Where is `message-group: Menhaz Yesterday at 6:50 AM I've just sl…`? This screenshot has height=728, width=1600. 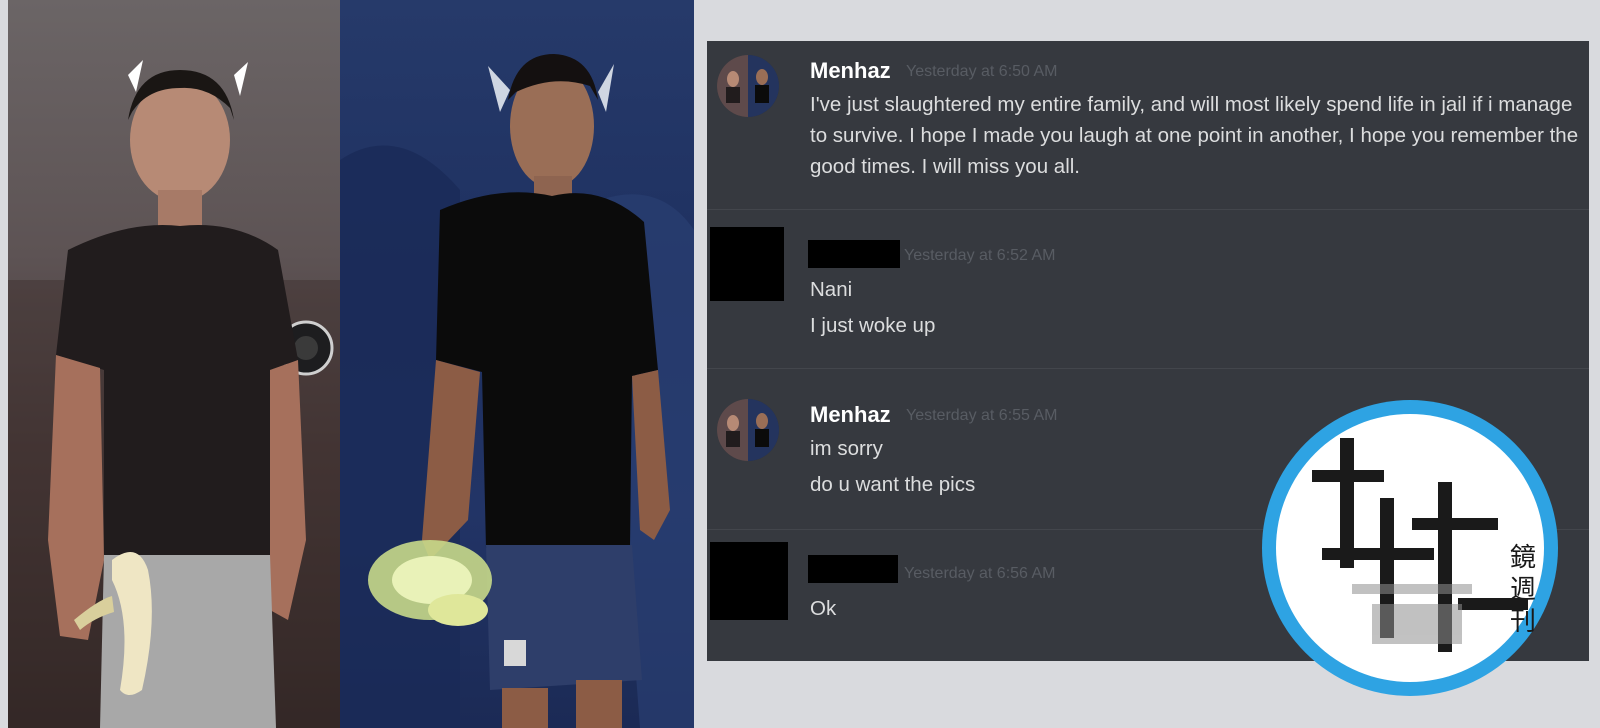 message-group: Menhaz Yesterday at 6:50 AM I've just sl… is located at coordinates (1148, 125).